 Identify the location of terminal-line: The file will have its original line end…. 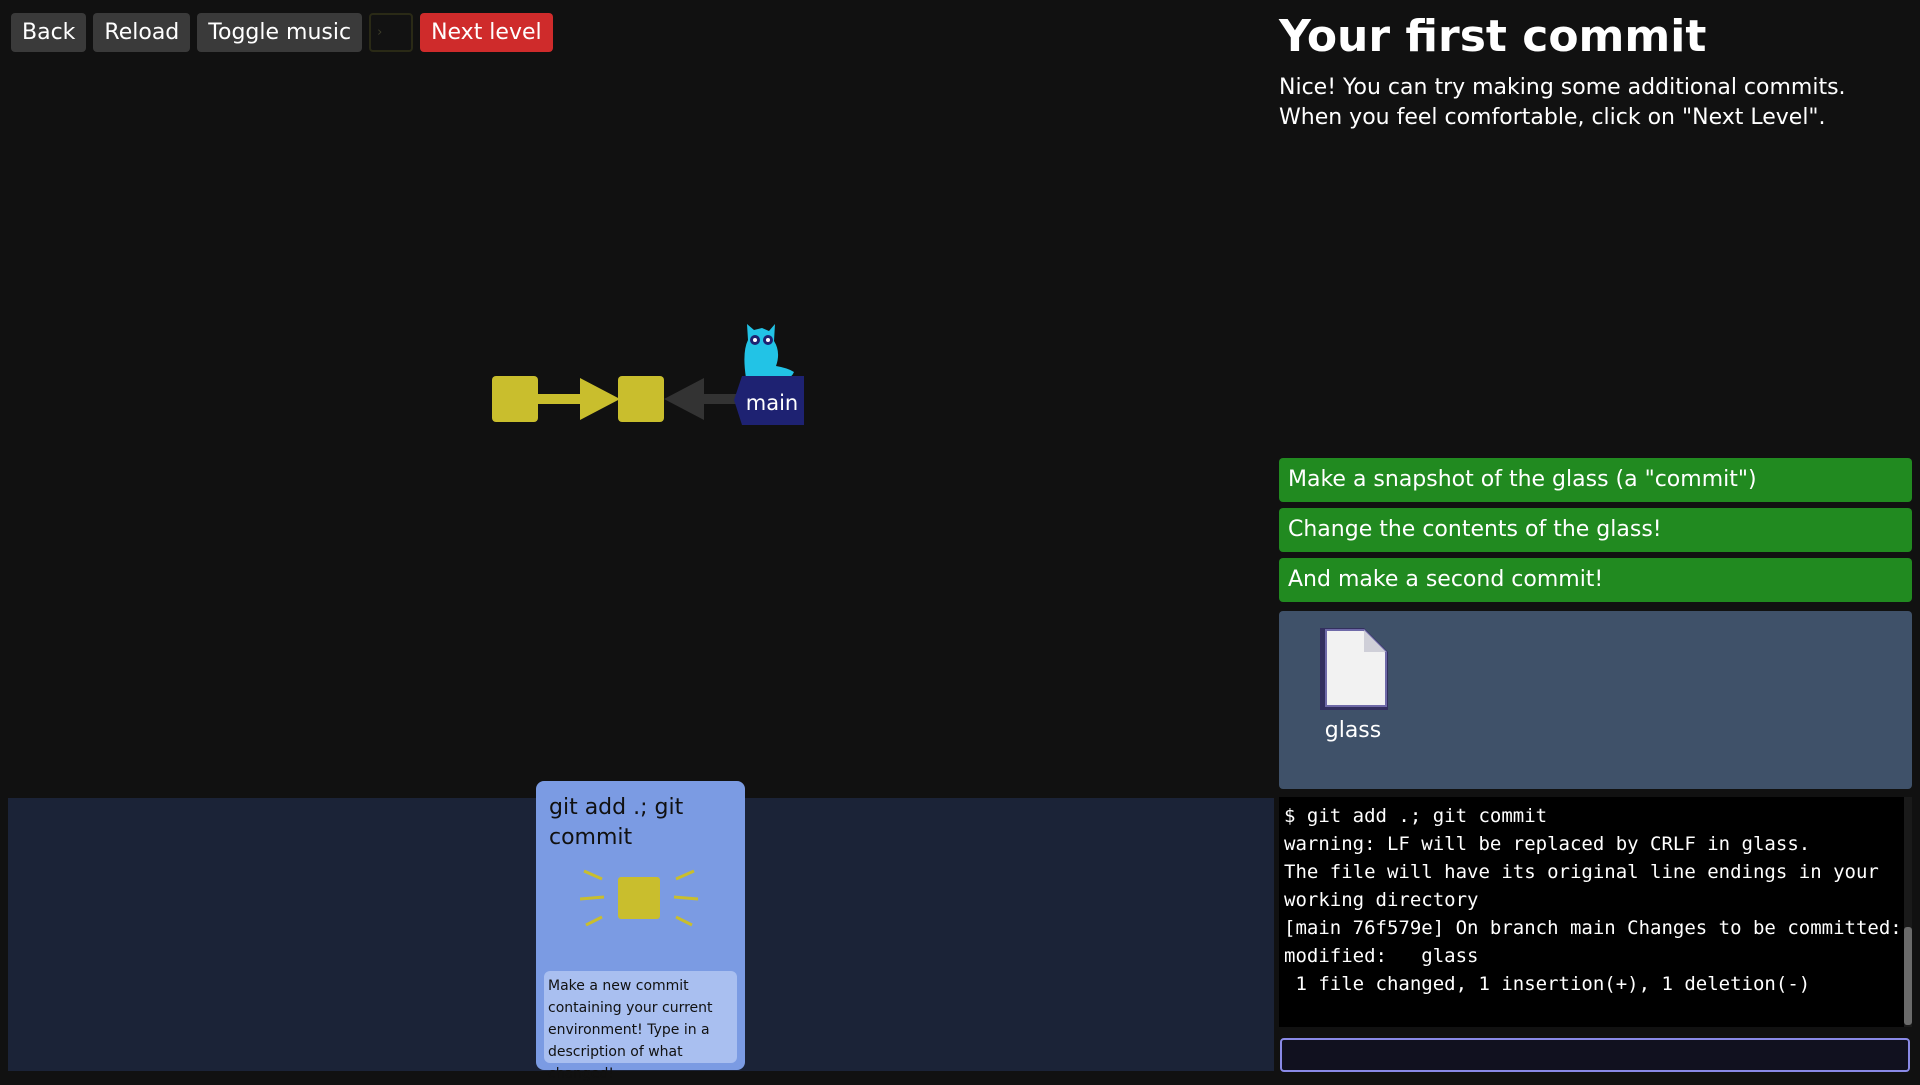
(1581, 872).